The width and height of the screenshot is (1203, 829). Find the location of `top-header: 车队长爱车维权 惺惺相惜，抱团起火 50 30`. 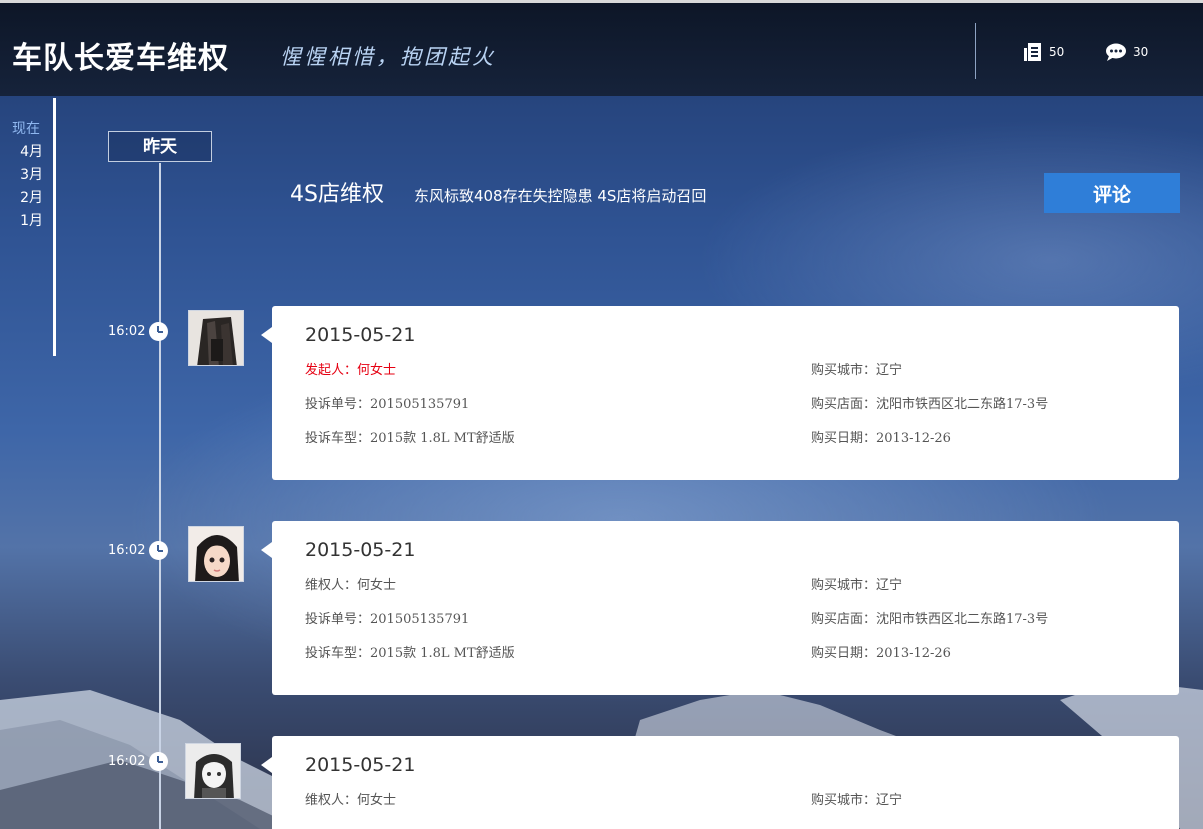

top-header: 车队长爱车维权 惺惺相惜，抱团起火 50 30 is located at coordinates (601, 48).